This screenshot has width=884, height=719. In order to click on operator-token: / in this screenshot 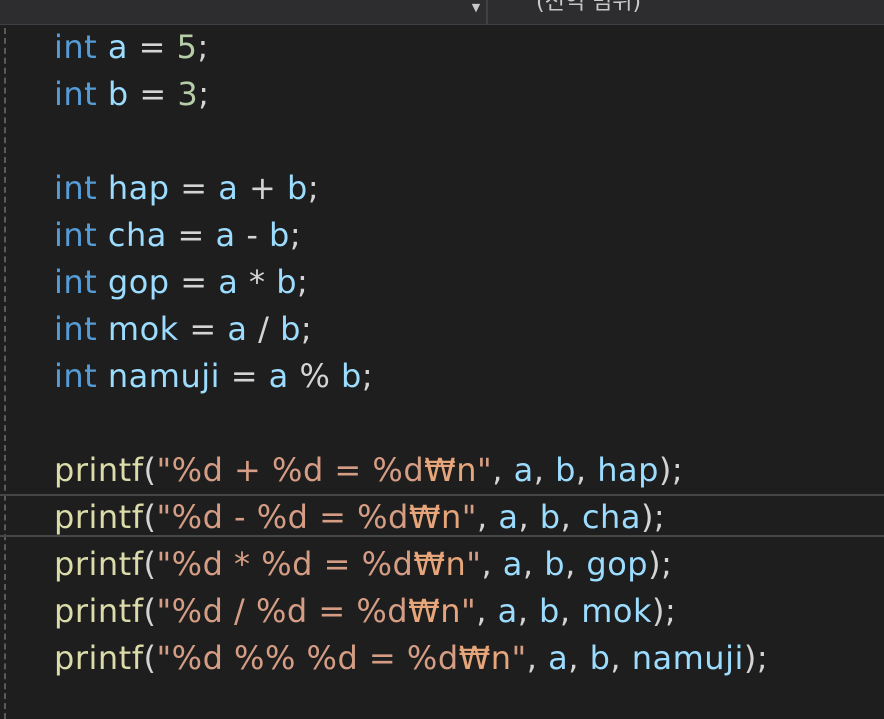, I will do `click(264, 329)`.